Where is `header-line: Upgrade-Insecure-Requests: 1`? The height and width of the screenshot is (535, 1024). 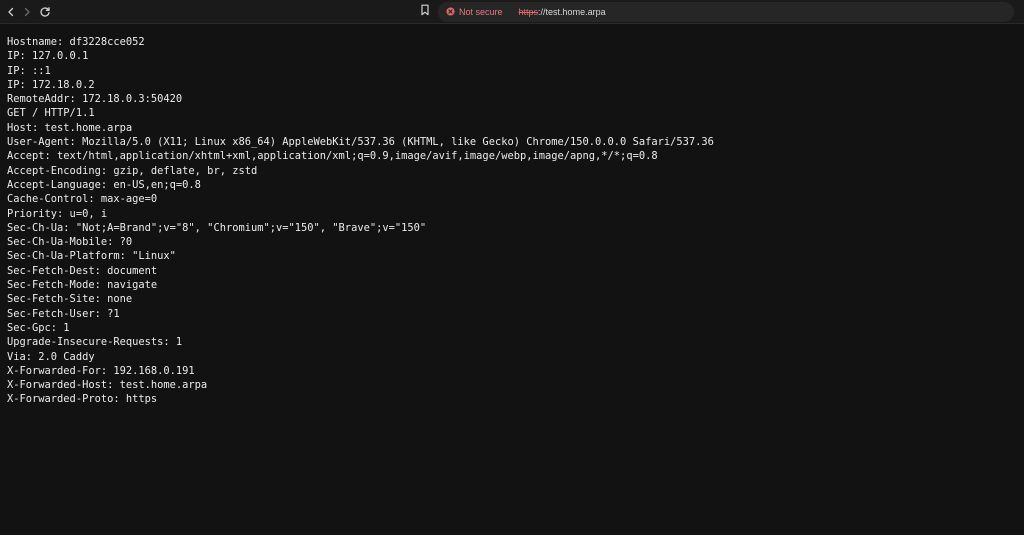 header-line: Upgrade-Insecure-Requests: 1 is located at coordinates (95, 342).